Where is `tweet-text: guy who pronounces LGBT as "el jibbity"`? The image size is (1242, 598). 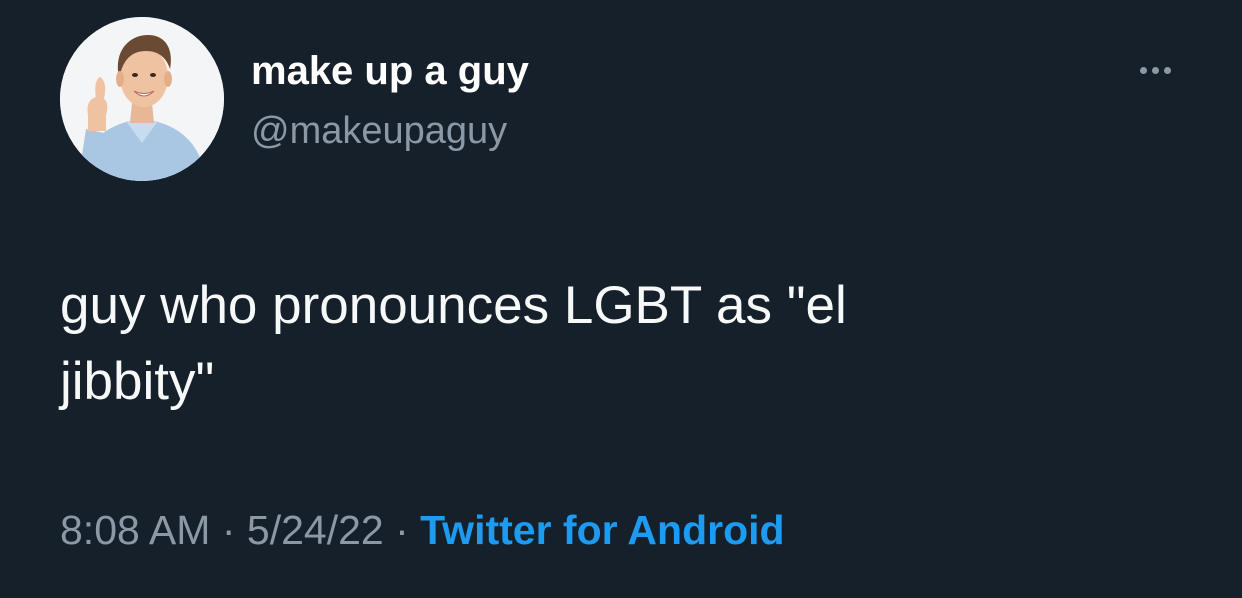 tweet-text: guy who pronounces LGBT as "el jibbity" is located at coordinates (453, 343).